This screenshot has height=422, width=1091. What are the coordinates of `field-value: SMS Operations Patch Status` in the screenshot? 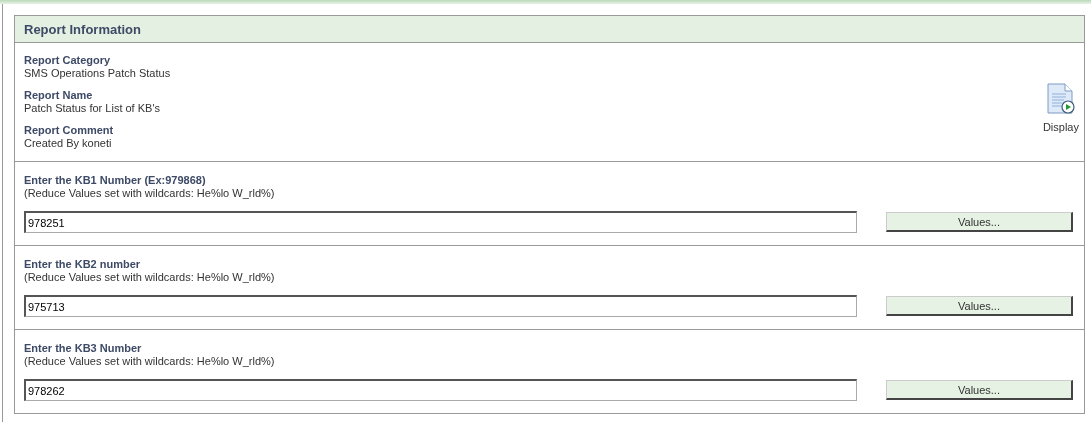 It's located at (97, 73).